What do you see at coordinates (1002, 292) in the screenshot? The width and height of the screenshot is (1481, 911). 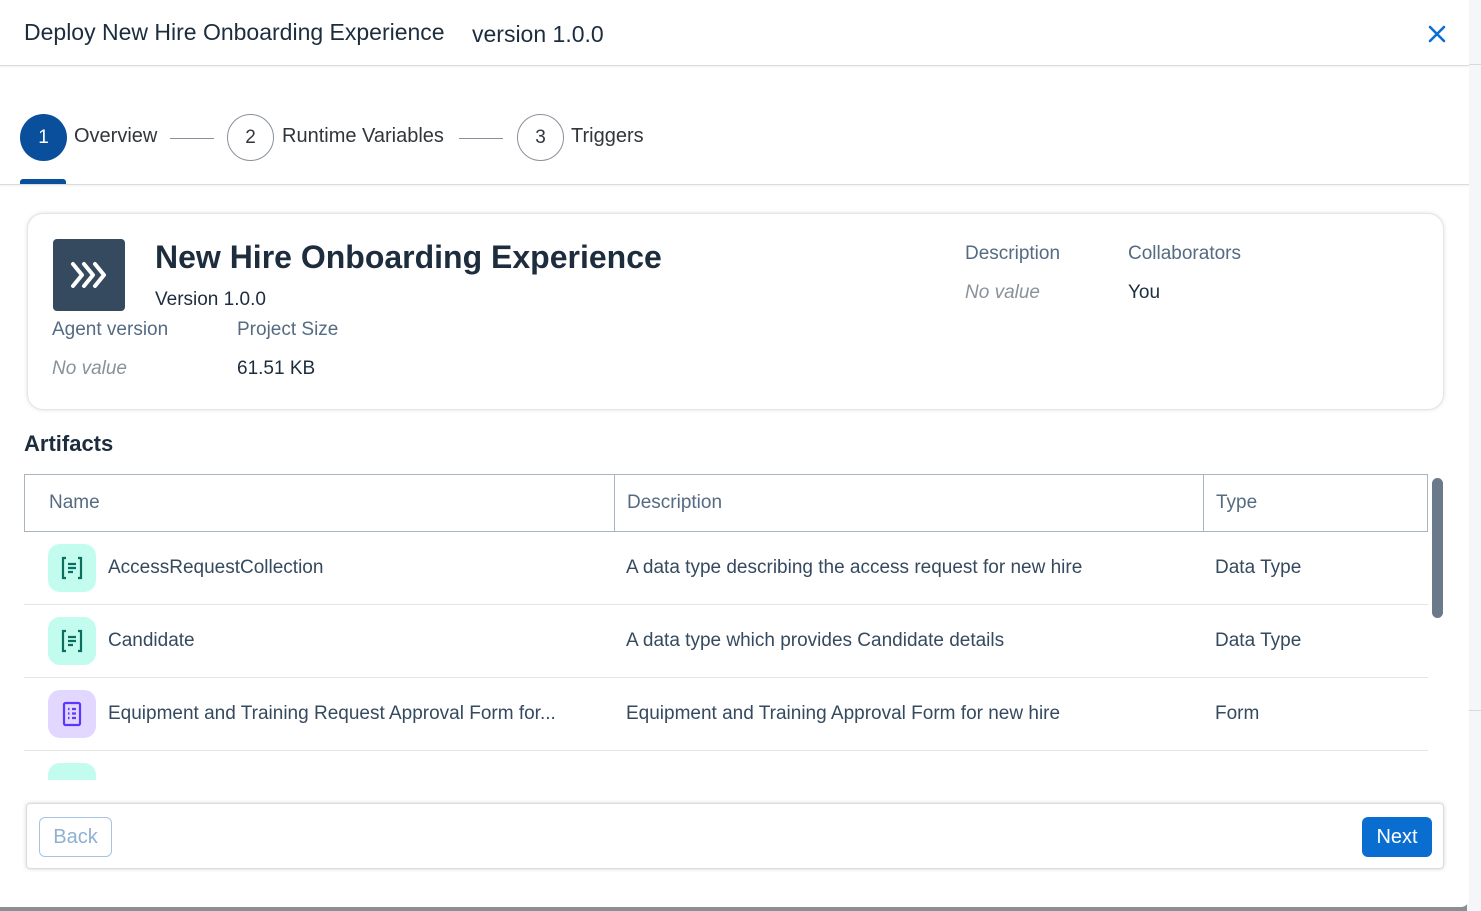 I see `description-value: No value` at bounding box center [1002, 292].